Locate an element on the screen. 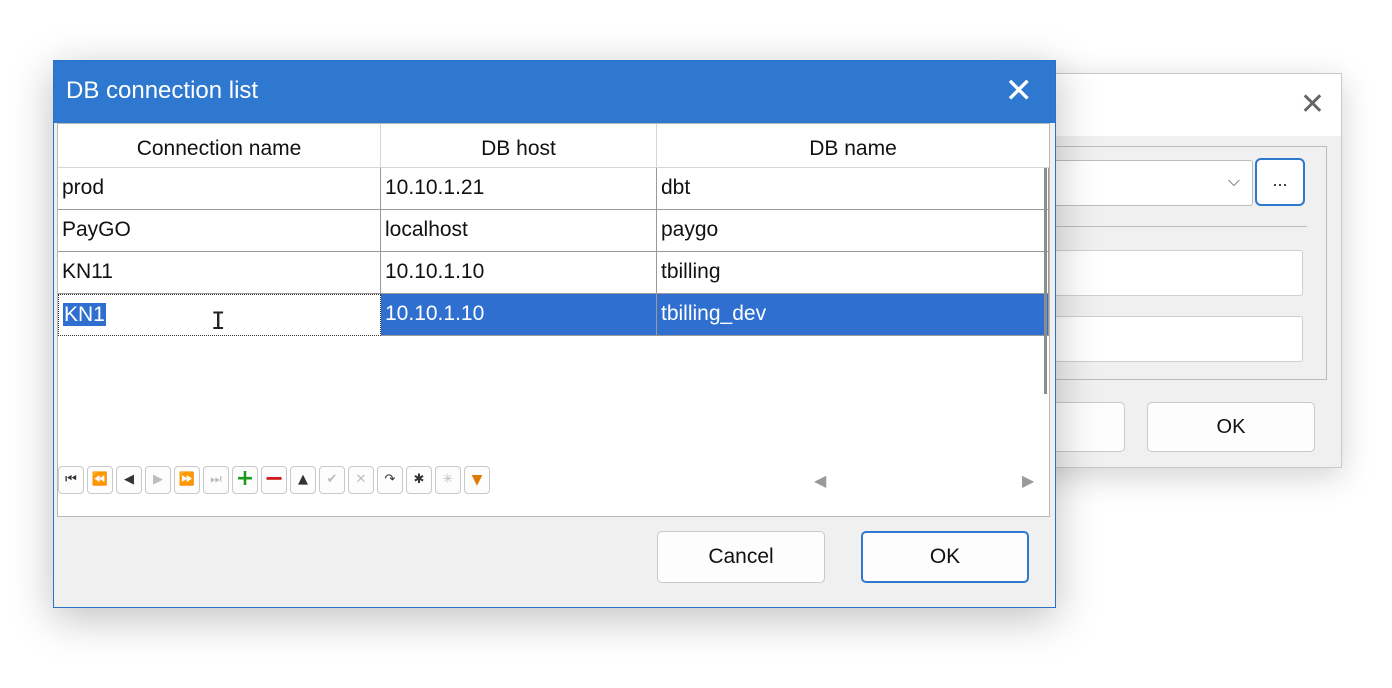  column-header-db-host: DB host is located at coordinates (519, 146).